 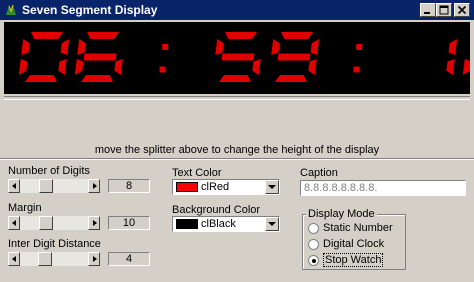 I want to click on inter-digit-distance-trackbar, so click(x=54, y=259).